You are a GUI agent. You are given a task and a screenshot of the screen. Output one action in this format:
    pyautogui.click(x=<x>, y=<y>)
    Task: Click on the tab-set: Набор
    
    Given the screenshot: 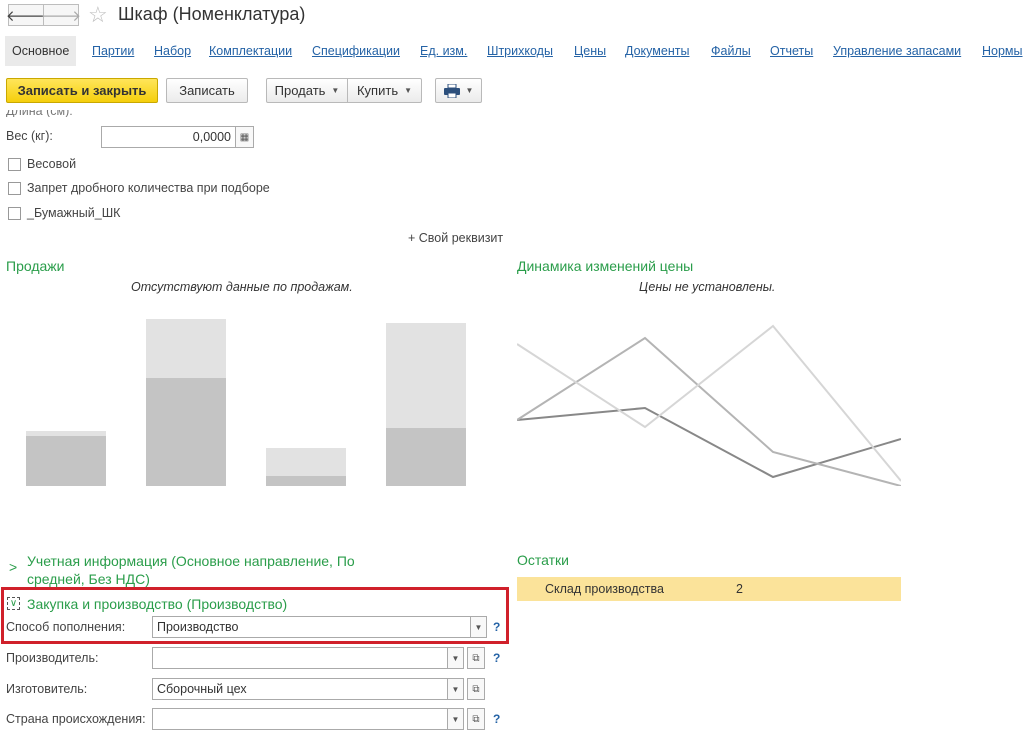 What is the action you would take?
    pyautogui.click(x=172, y=51)
    